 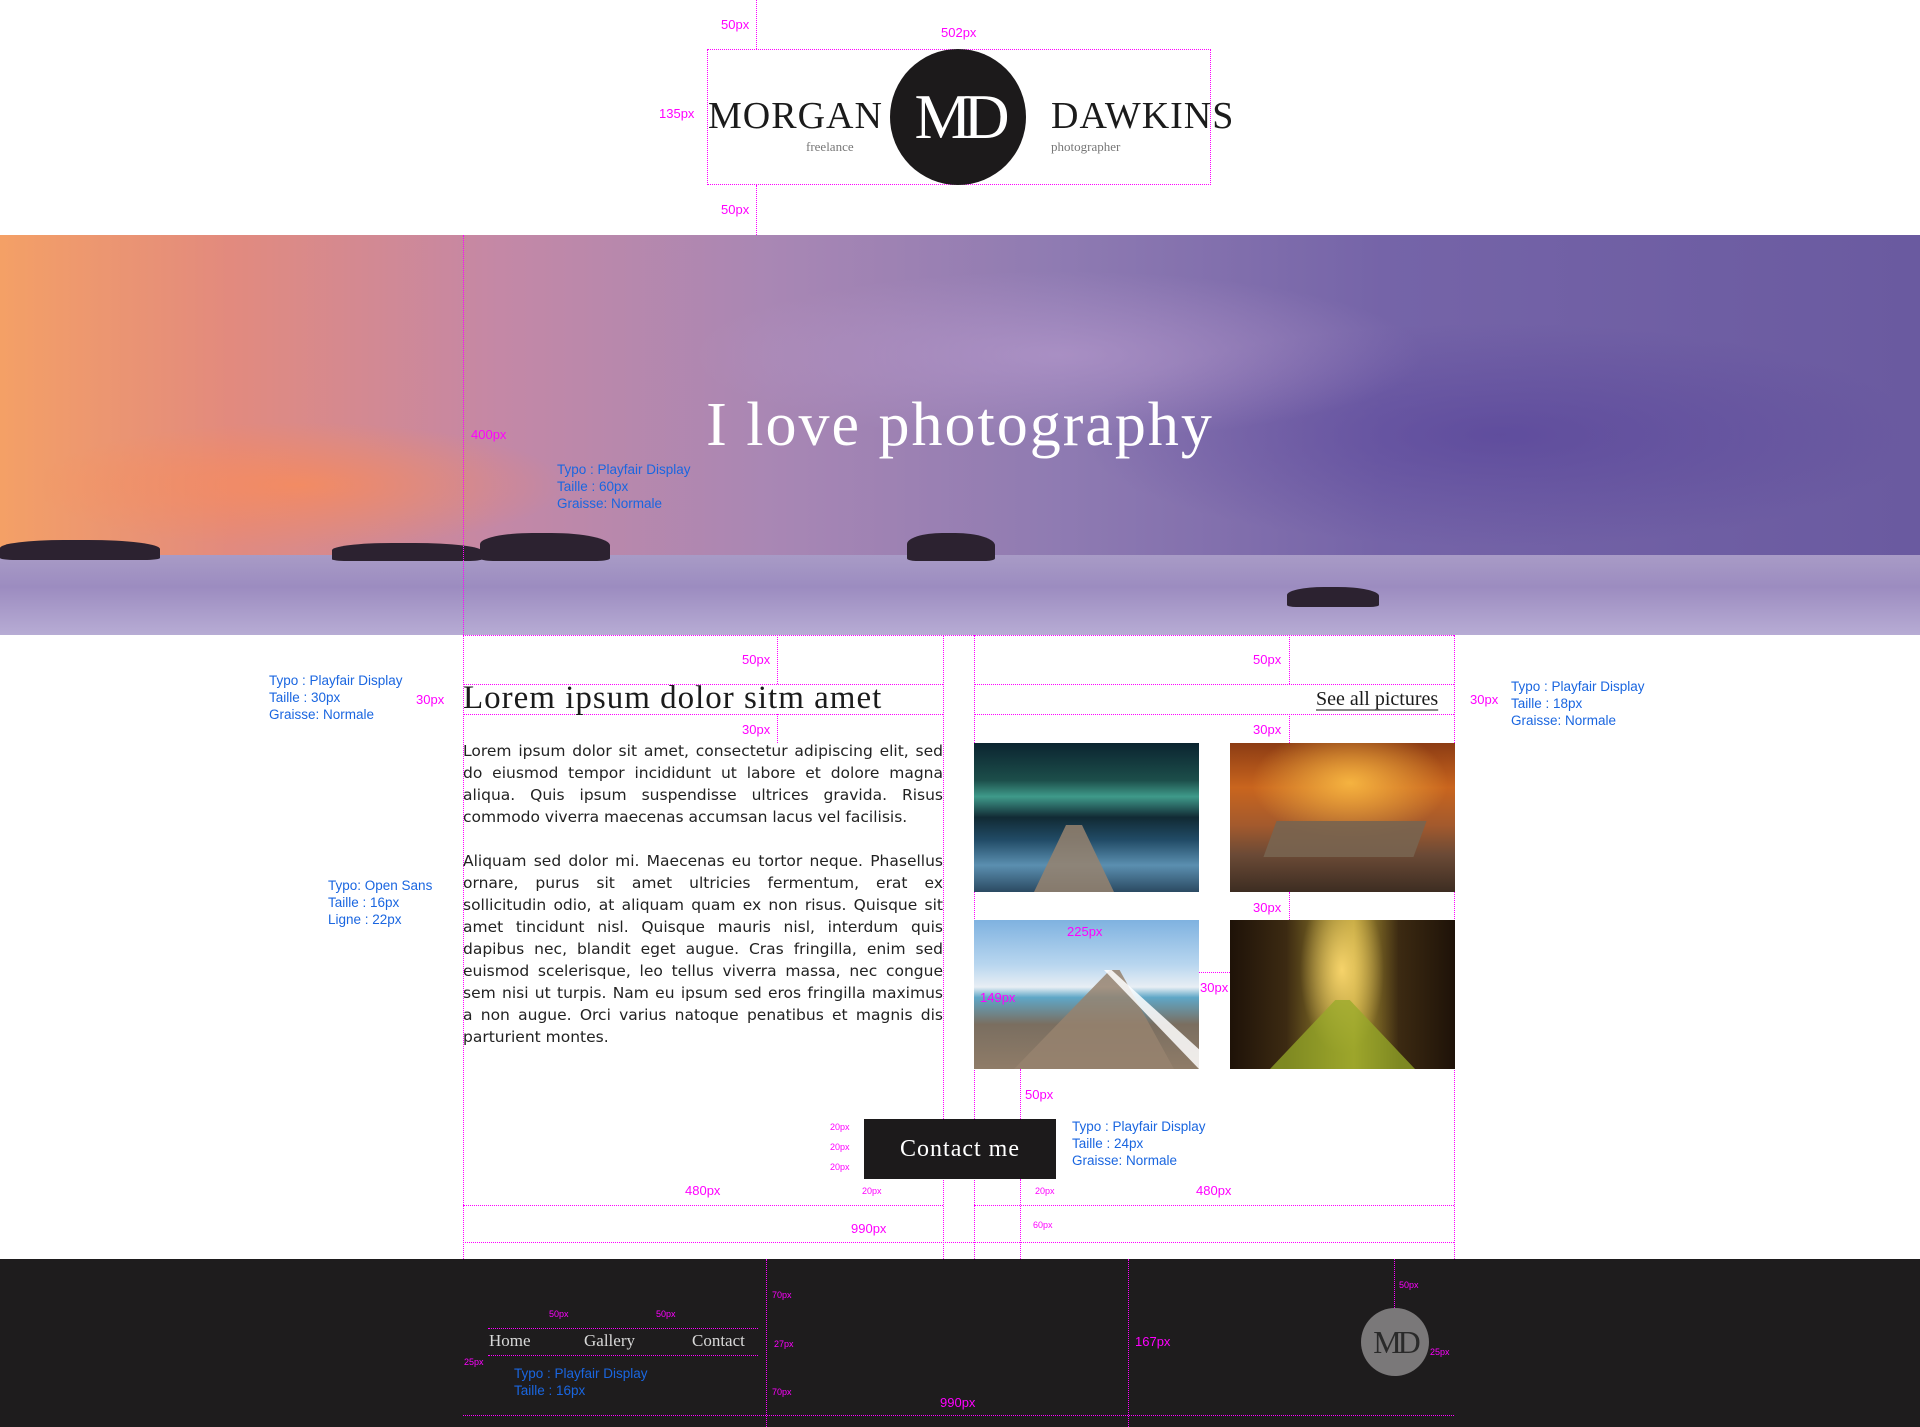 I want to click on label-footer-width: 990px, so click(x=958, y=1402).